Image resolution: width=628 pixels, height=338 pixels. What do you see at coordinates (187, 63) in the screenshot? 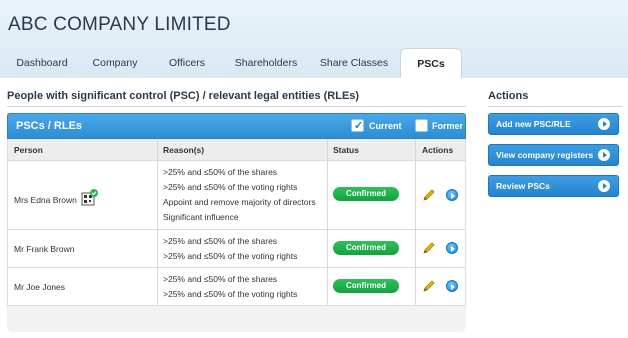
I see `tab-officers: Officers` at bounding box center [187, 63].